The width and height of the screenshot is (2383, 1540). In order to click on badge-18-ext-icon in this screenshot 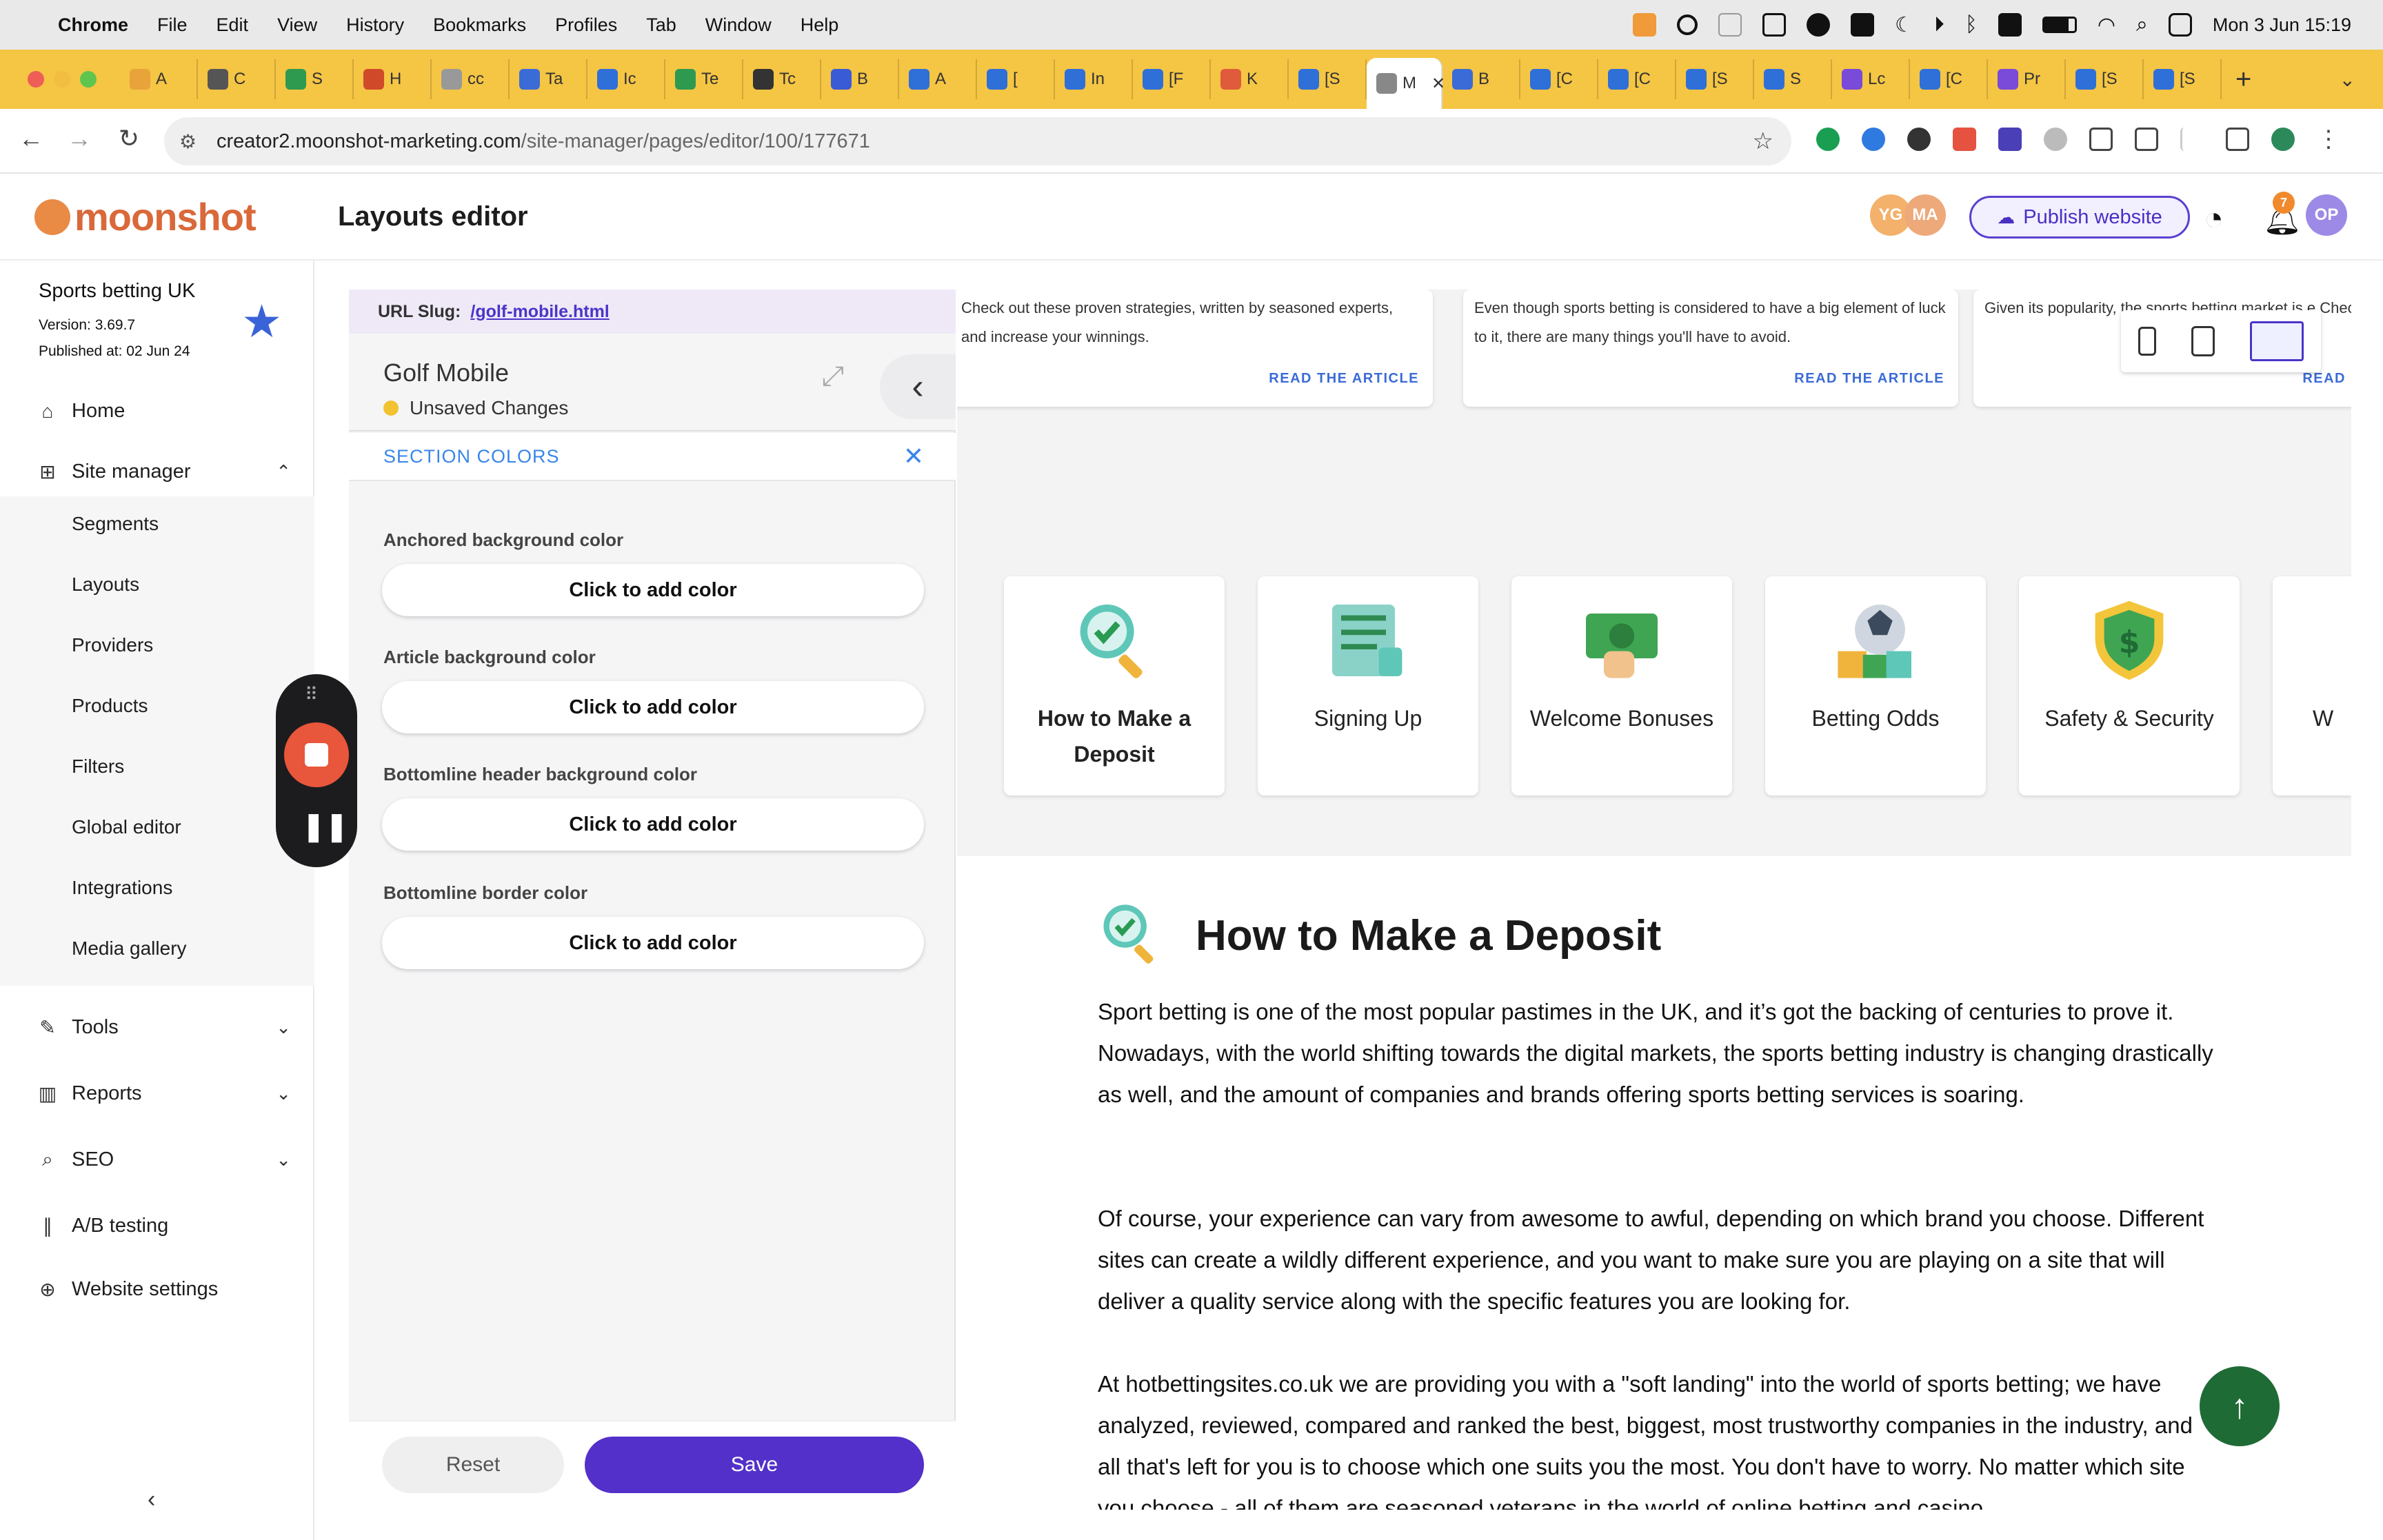, I will do `click(2010, 140)`.